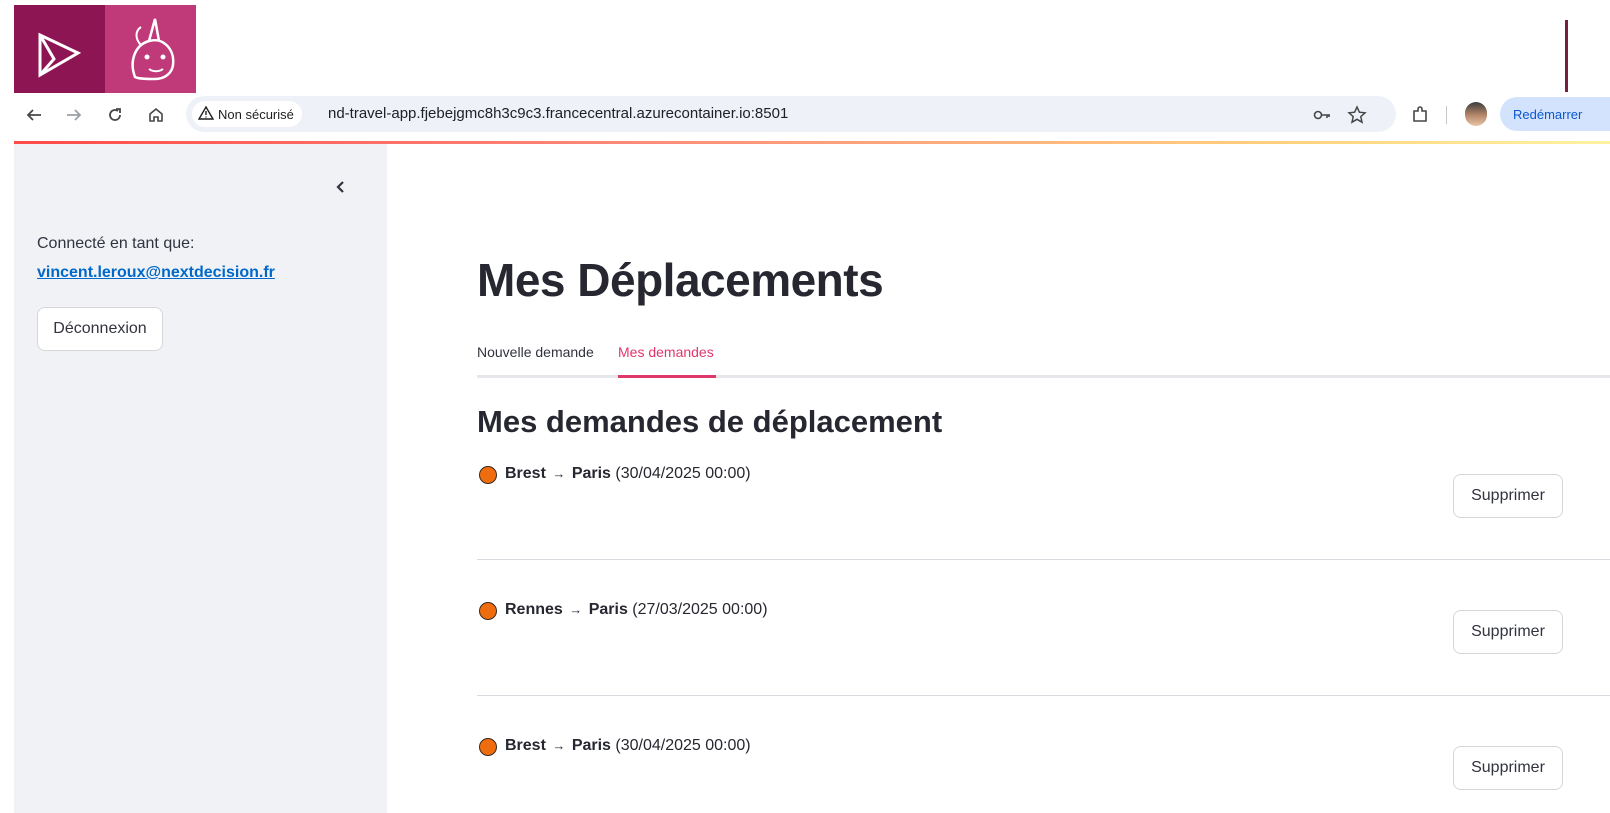 Image resolution: width=1610 pixels, height=813 pixels. I want to click on restart-button: Redémarrer, so click(1555, 114).